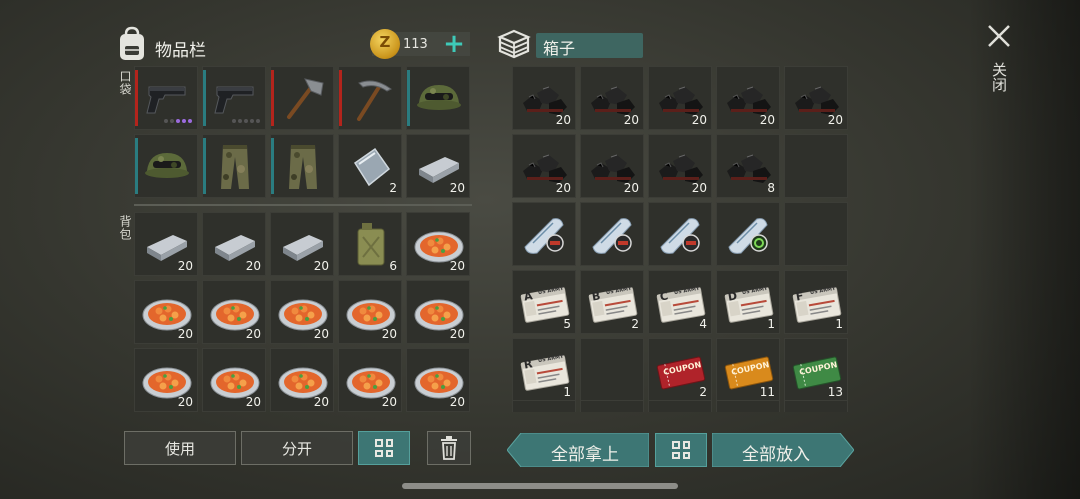 Image resolution: width=1080 pixels, height=499 pixels. I want to click on item-slot-card: F US ARMY 1, so click(816, 302).